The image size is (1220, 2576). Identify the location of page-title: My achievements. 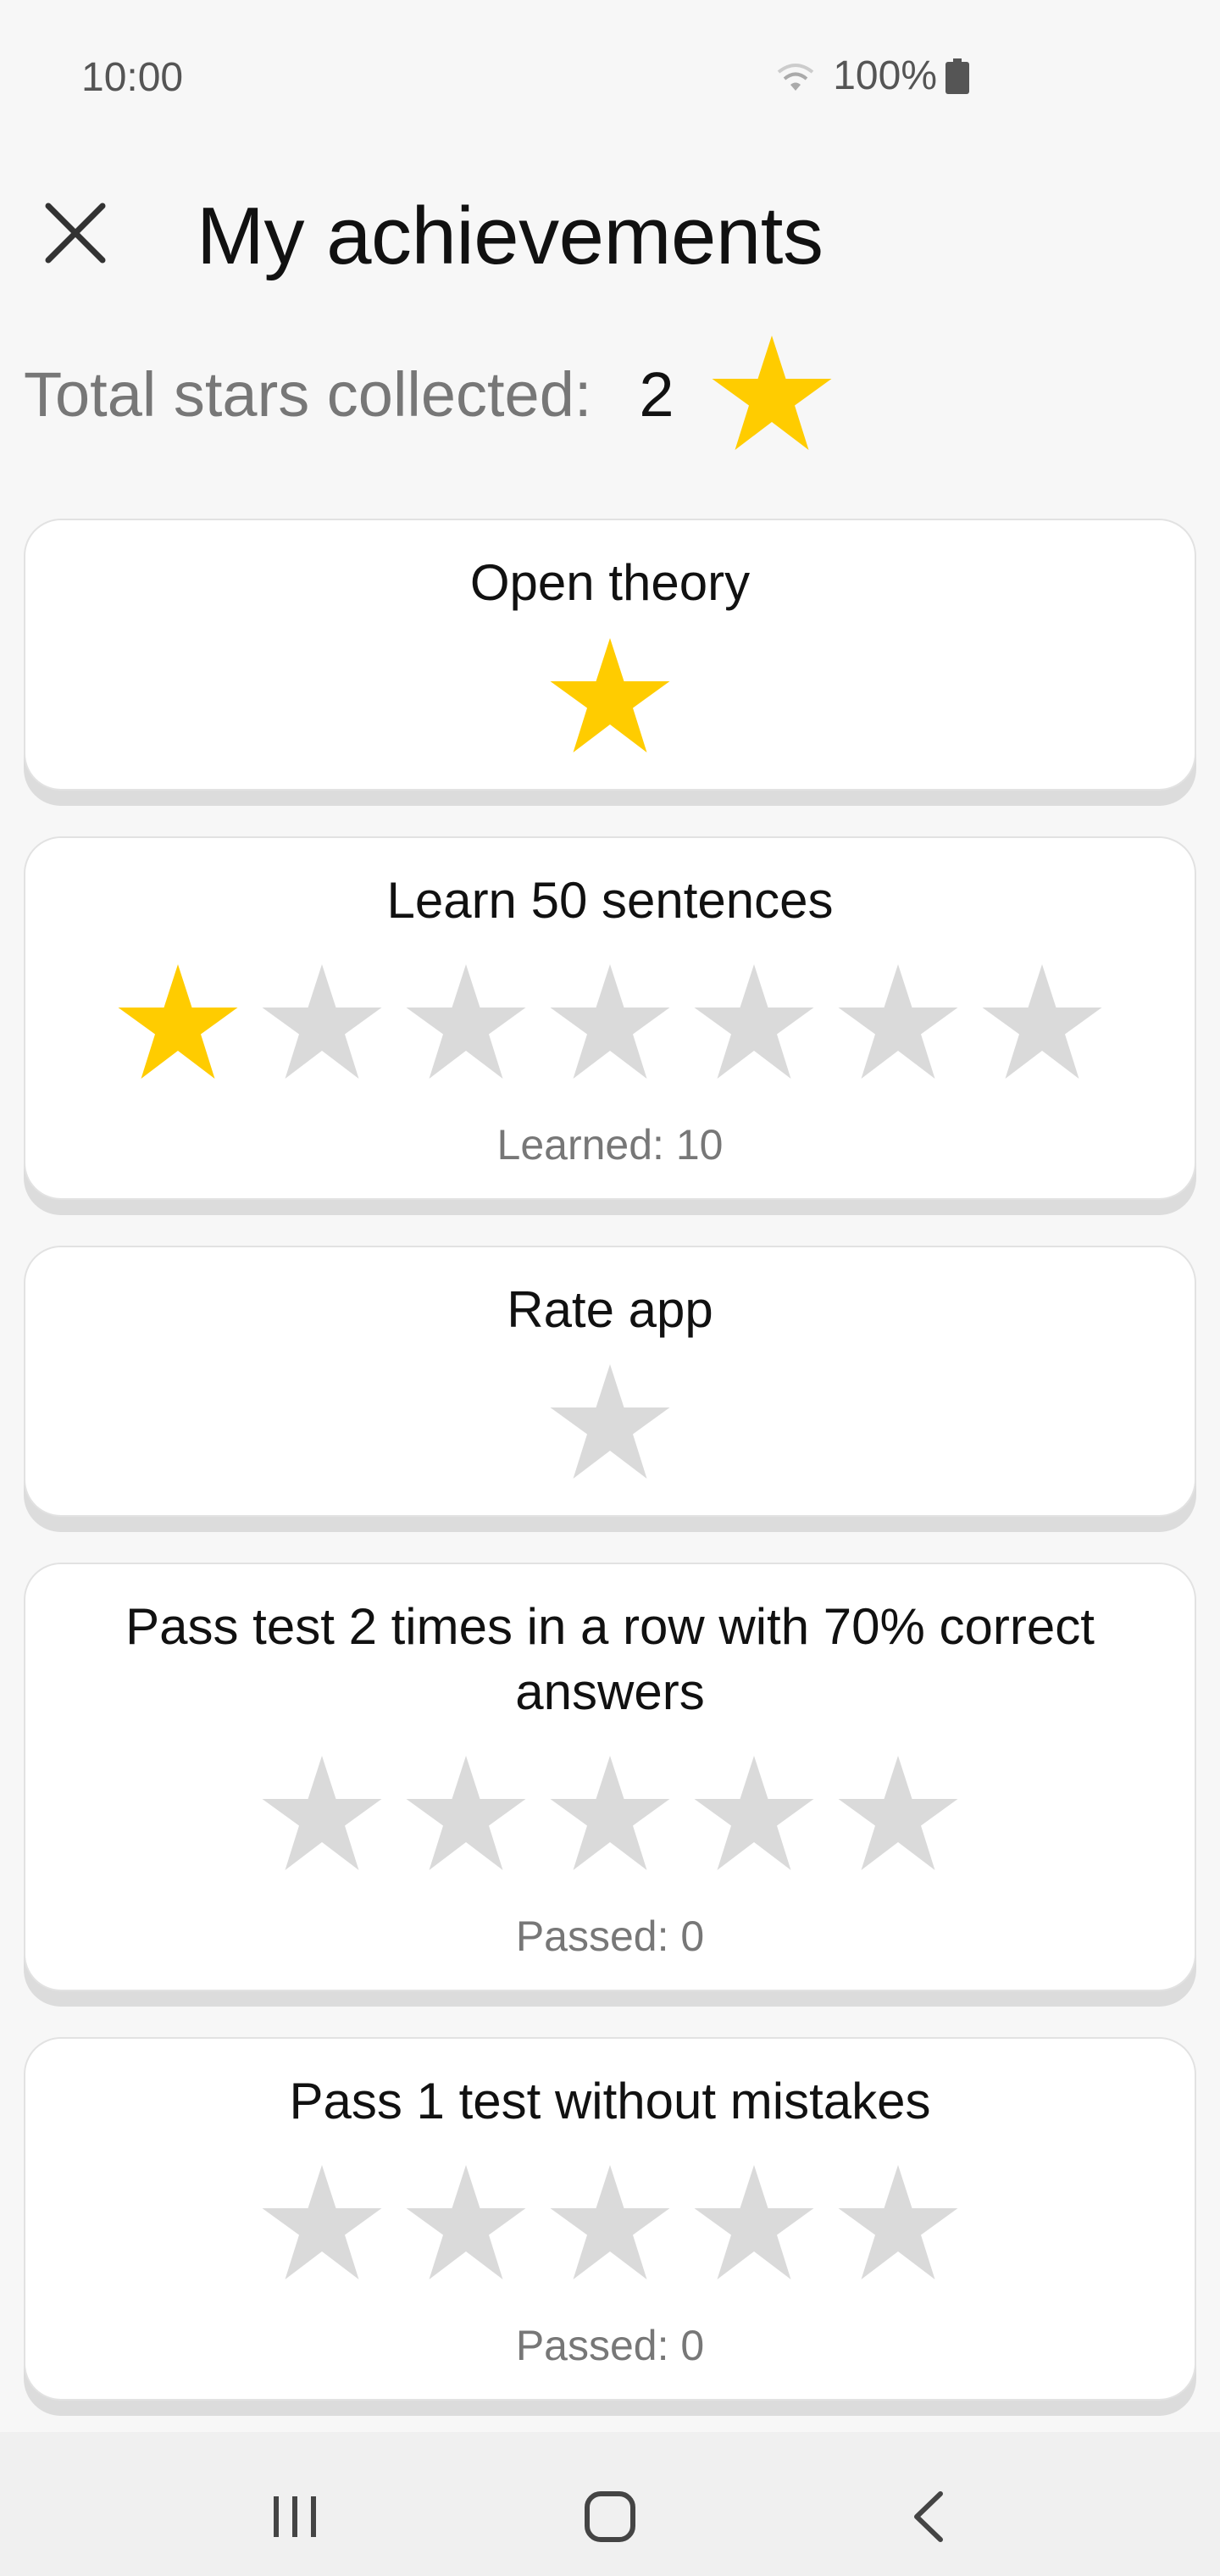
(510, 236).